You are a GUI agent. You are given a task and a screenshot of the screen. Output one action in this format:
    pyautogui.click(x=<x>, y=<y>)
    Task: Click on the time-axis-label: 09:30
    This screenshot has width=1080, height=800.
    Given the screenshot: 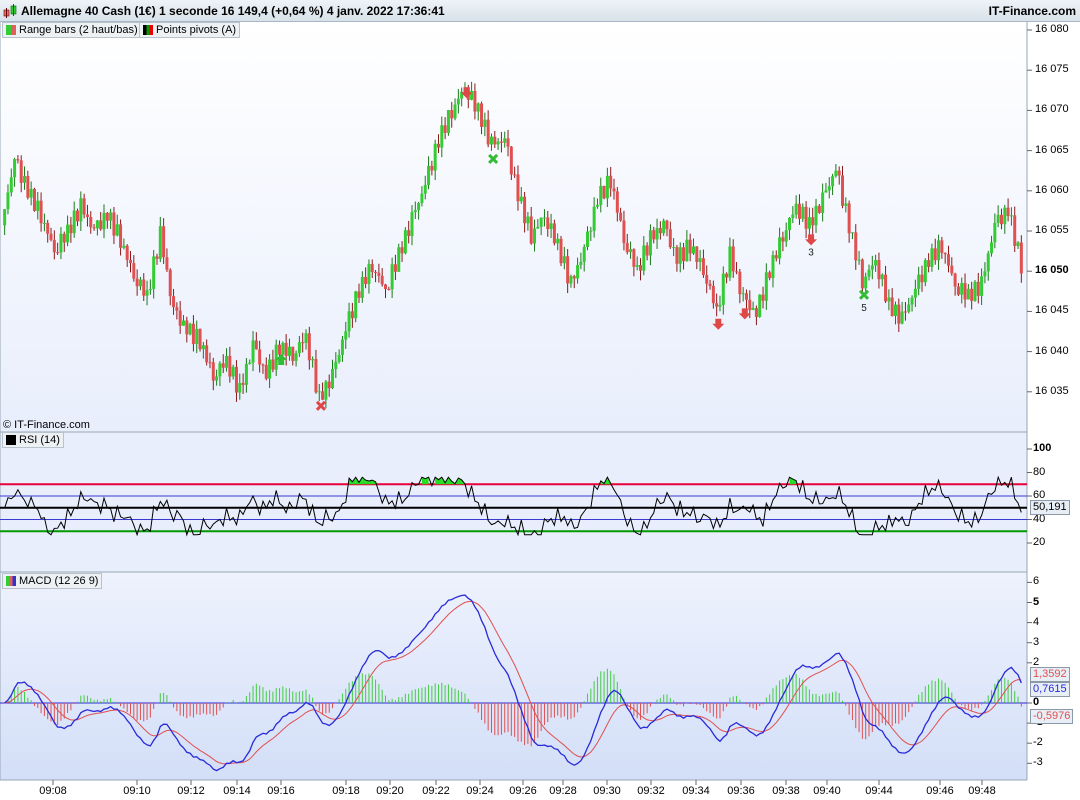 What is the action you would take?
    pyautogui.click(x=607, y=791)
    